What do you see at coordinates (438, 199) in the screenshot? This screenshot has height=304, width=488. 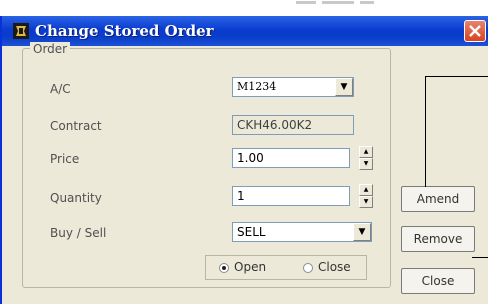 I see `amend-button: Amend` at bounding box center [438, 199].